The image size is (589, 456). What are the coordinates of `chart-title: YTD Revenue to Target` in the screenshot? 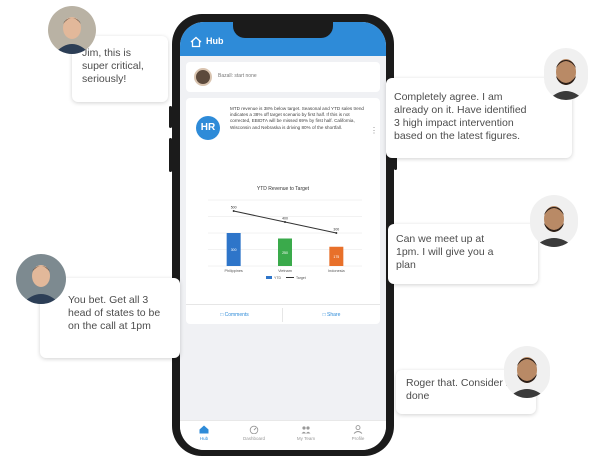 It's located at (283, 189).